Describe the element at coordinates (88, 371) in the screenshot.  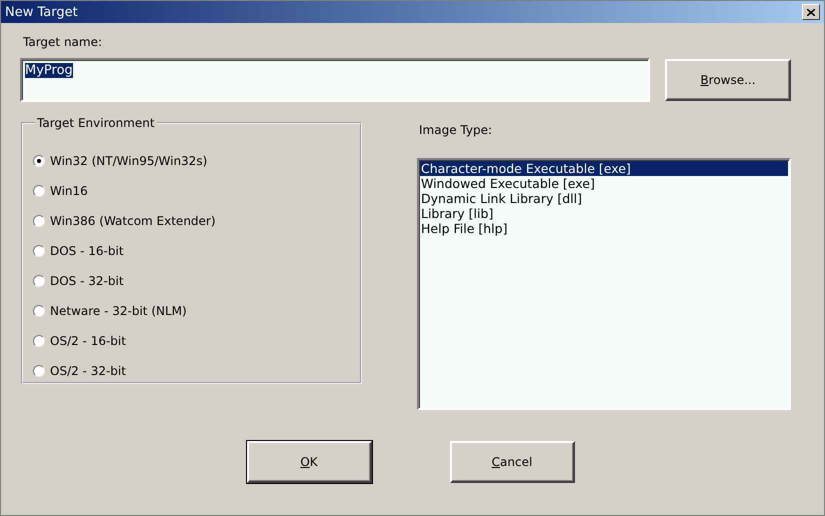
I see `radio-label: OS/2 - 32-bit` at that location.